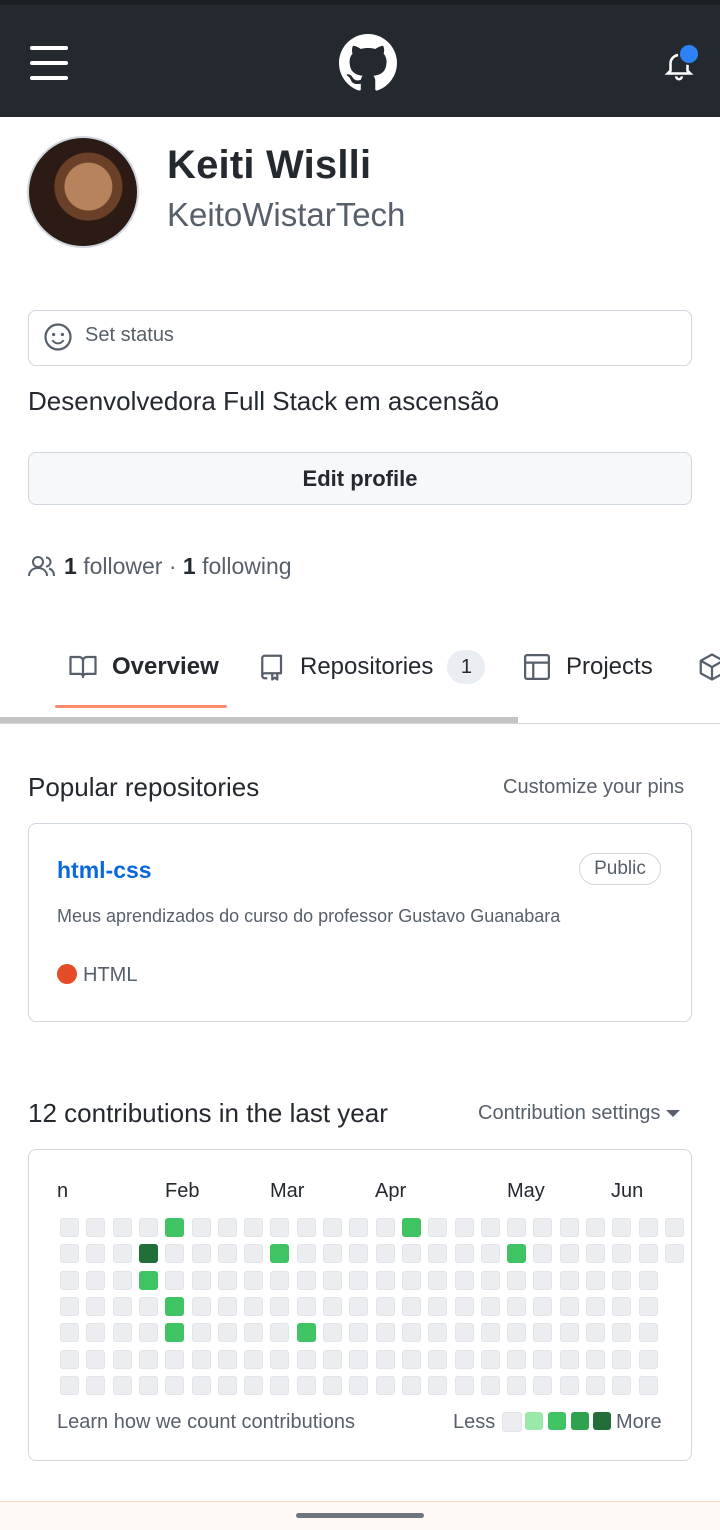 This screenshot has height=1530, width=720. I want to click on home-indicator, so click(360, 1515).